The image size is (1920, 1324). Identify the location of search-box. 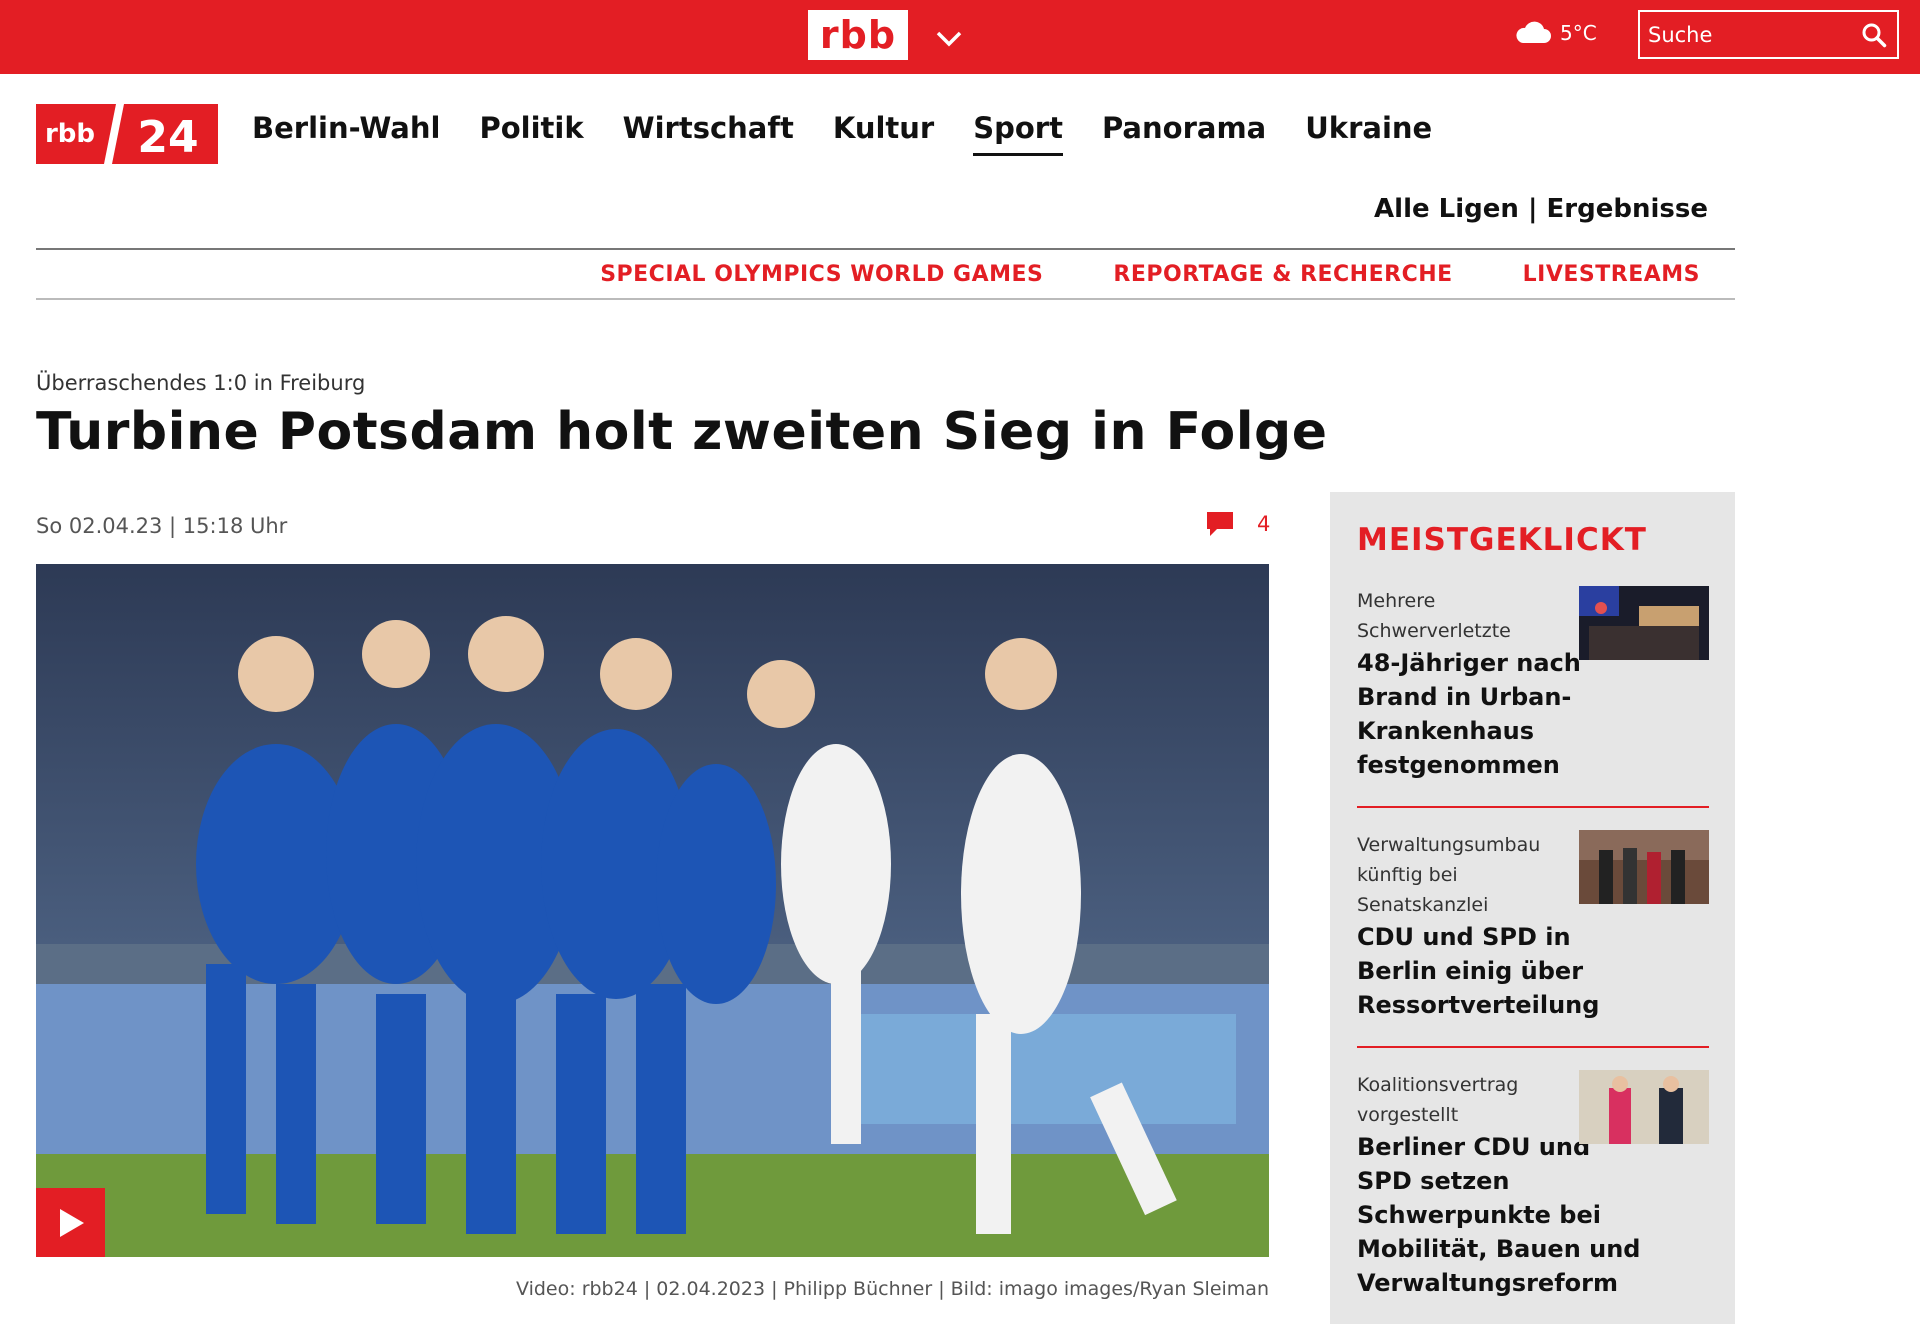
(1768, 34).